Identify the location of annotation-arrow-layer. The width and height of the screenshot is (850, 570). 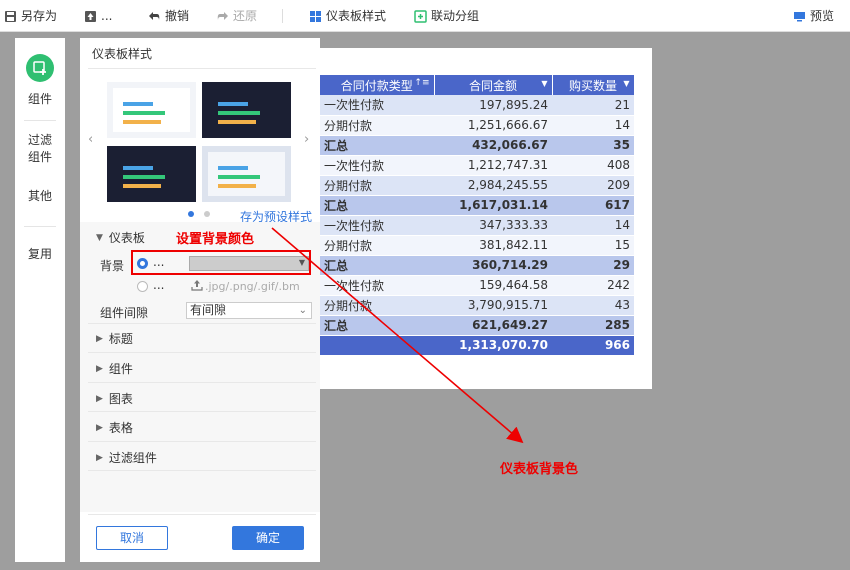
(397, 335).